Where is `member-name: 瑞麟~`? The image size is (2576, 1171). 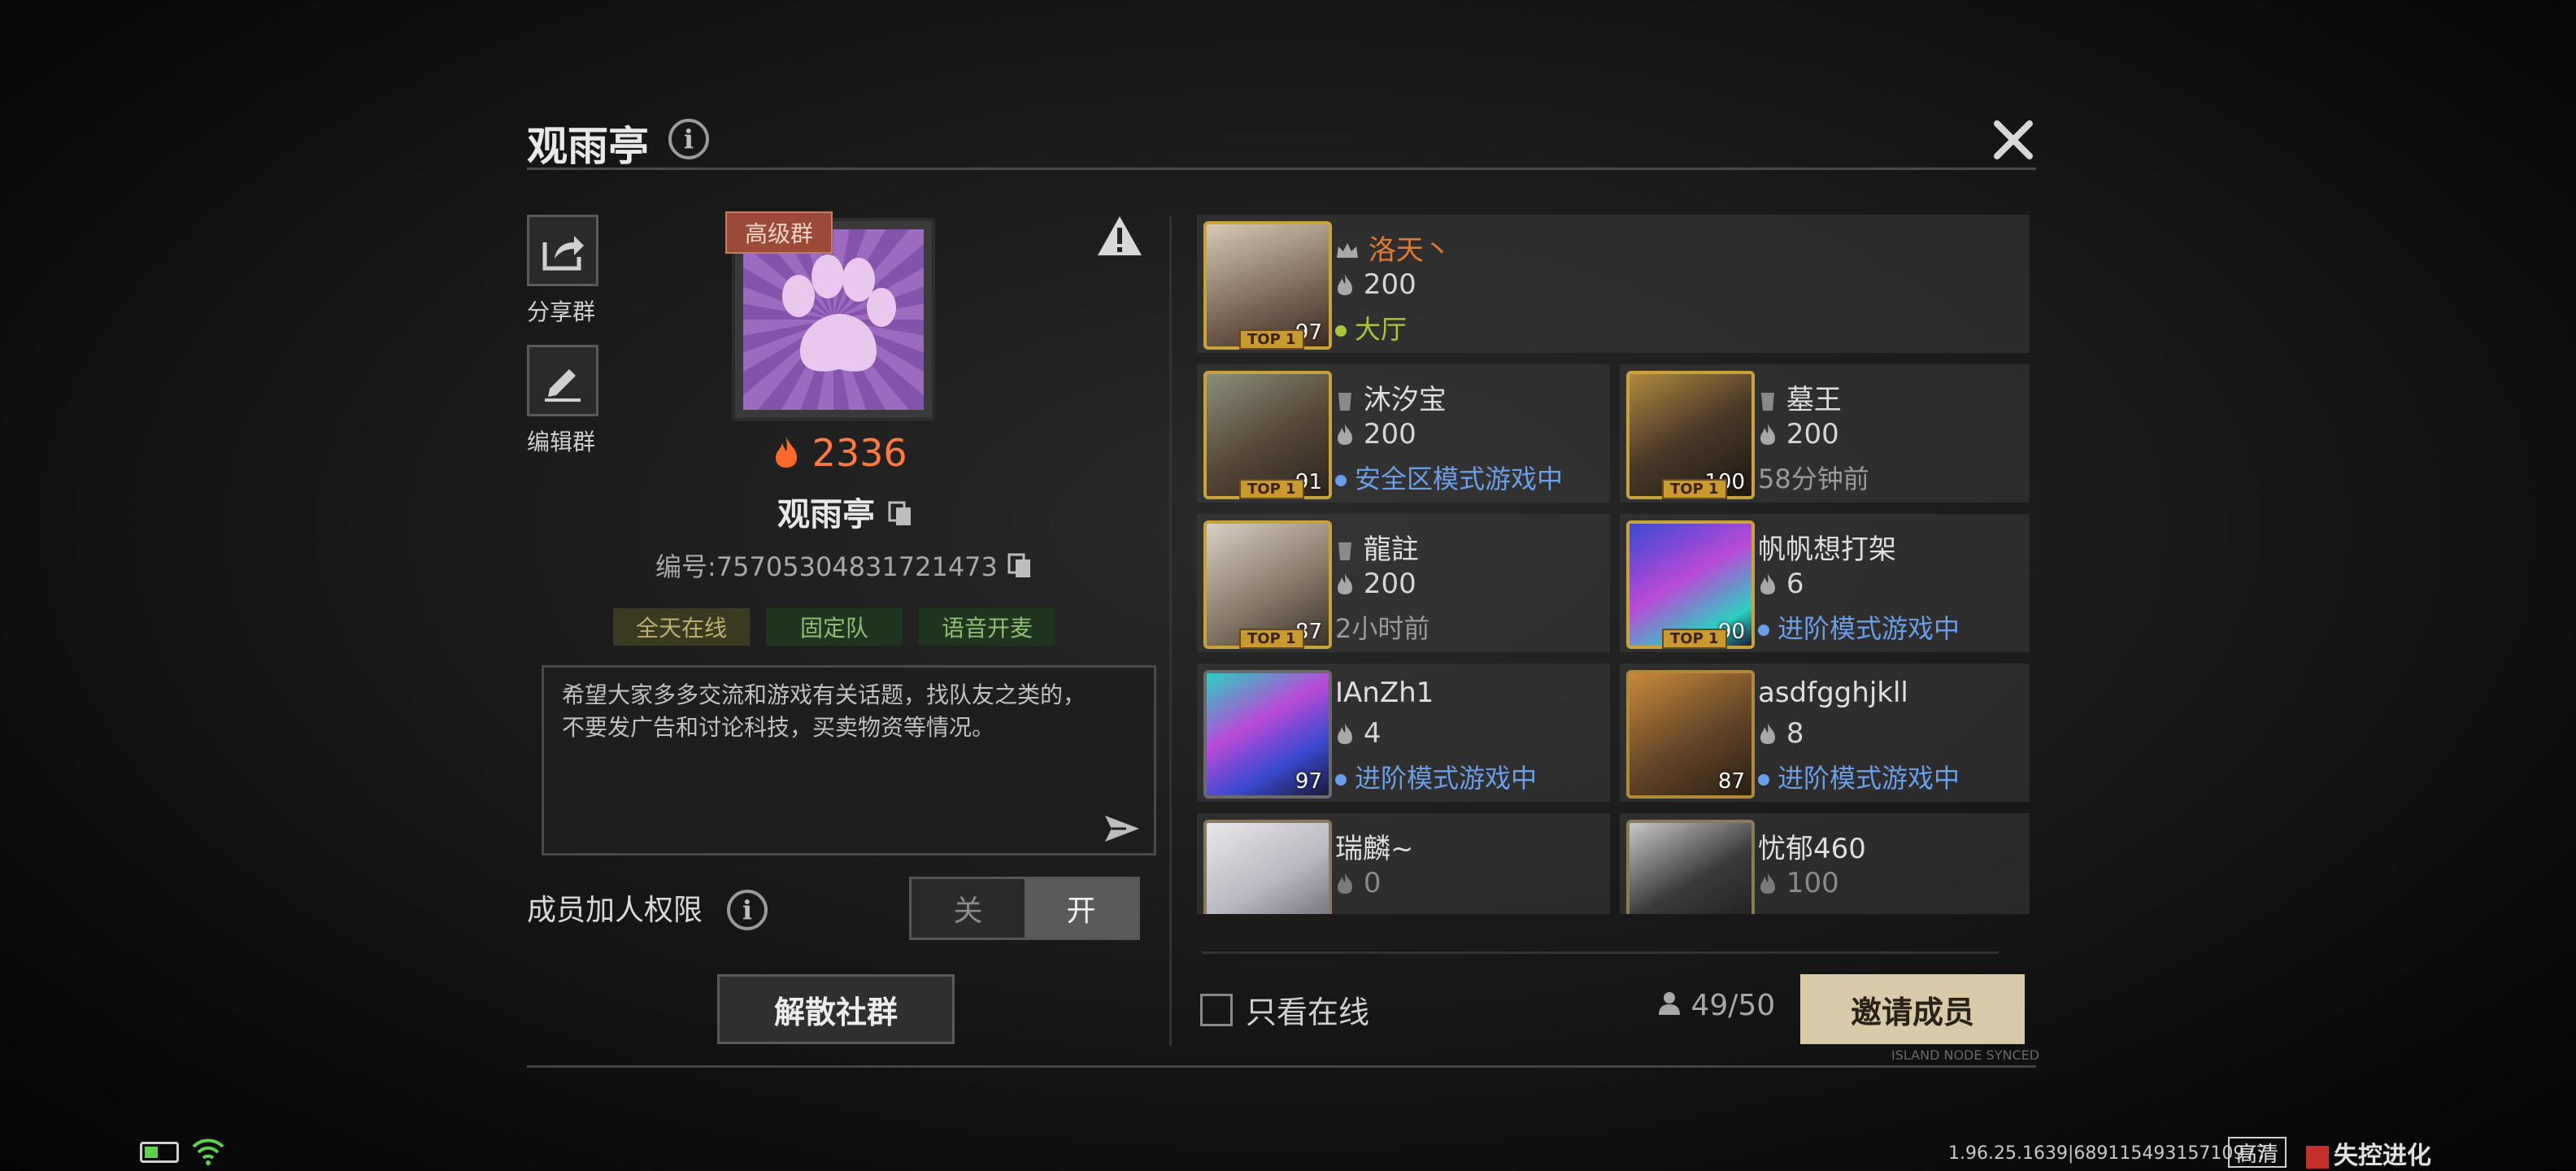 member-name: 瑞麟~ is located at coordinates (1375, 849).